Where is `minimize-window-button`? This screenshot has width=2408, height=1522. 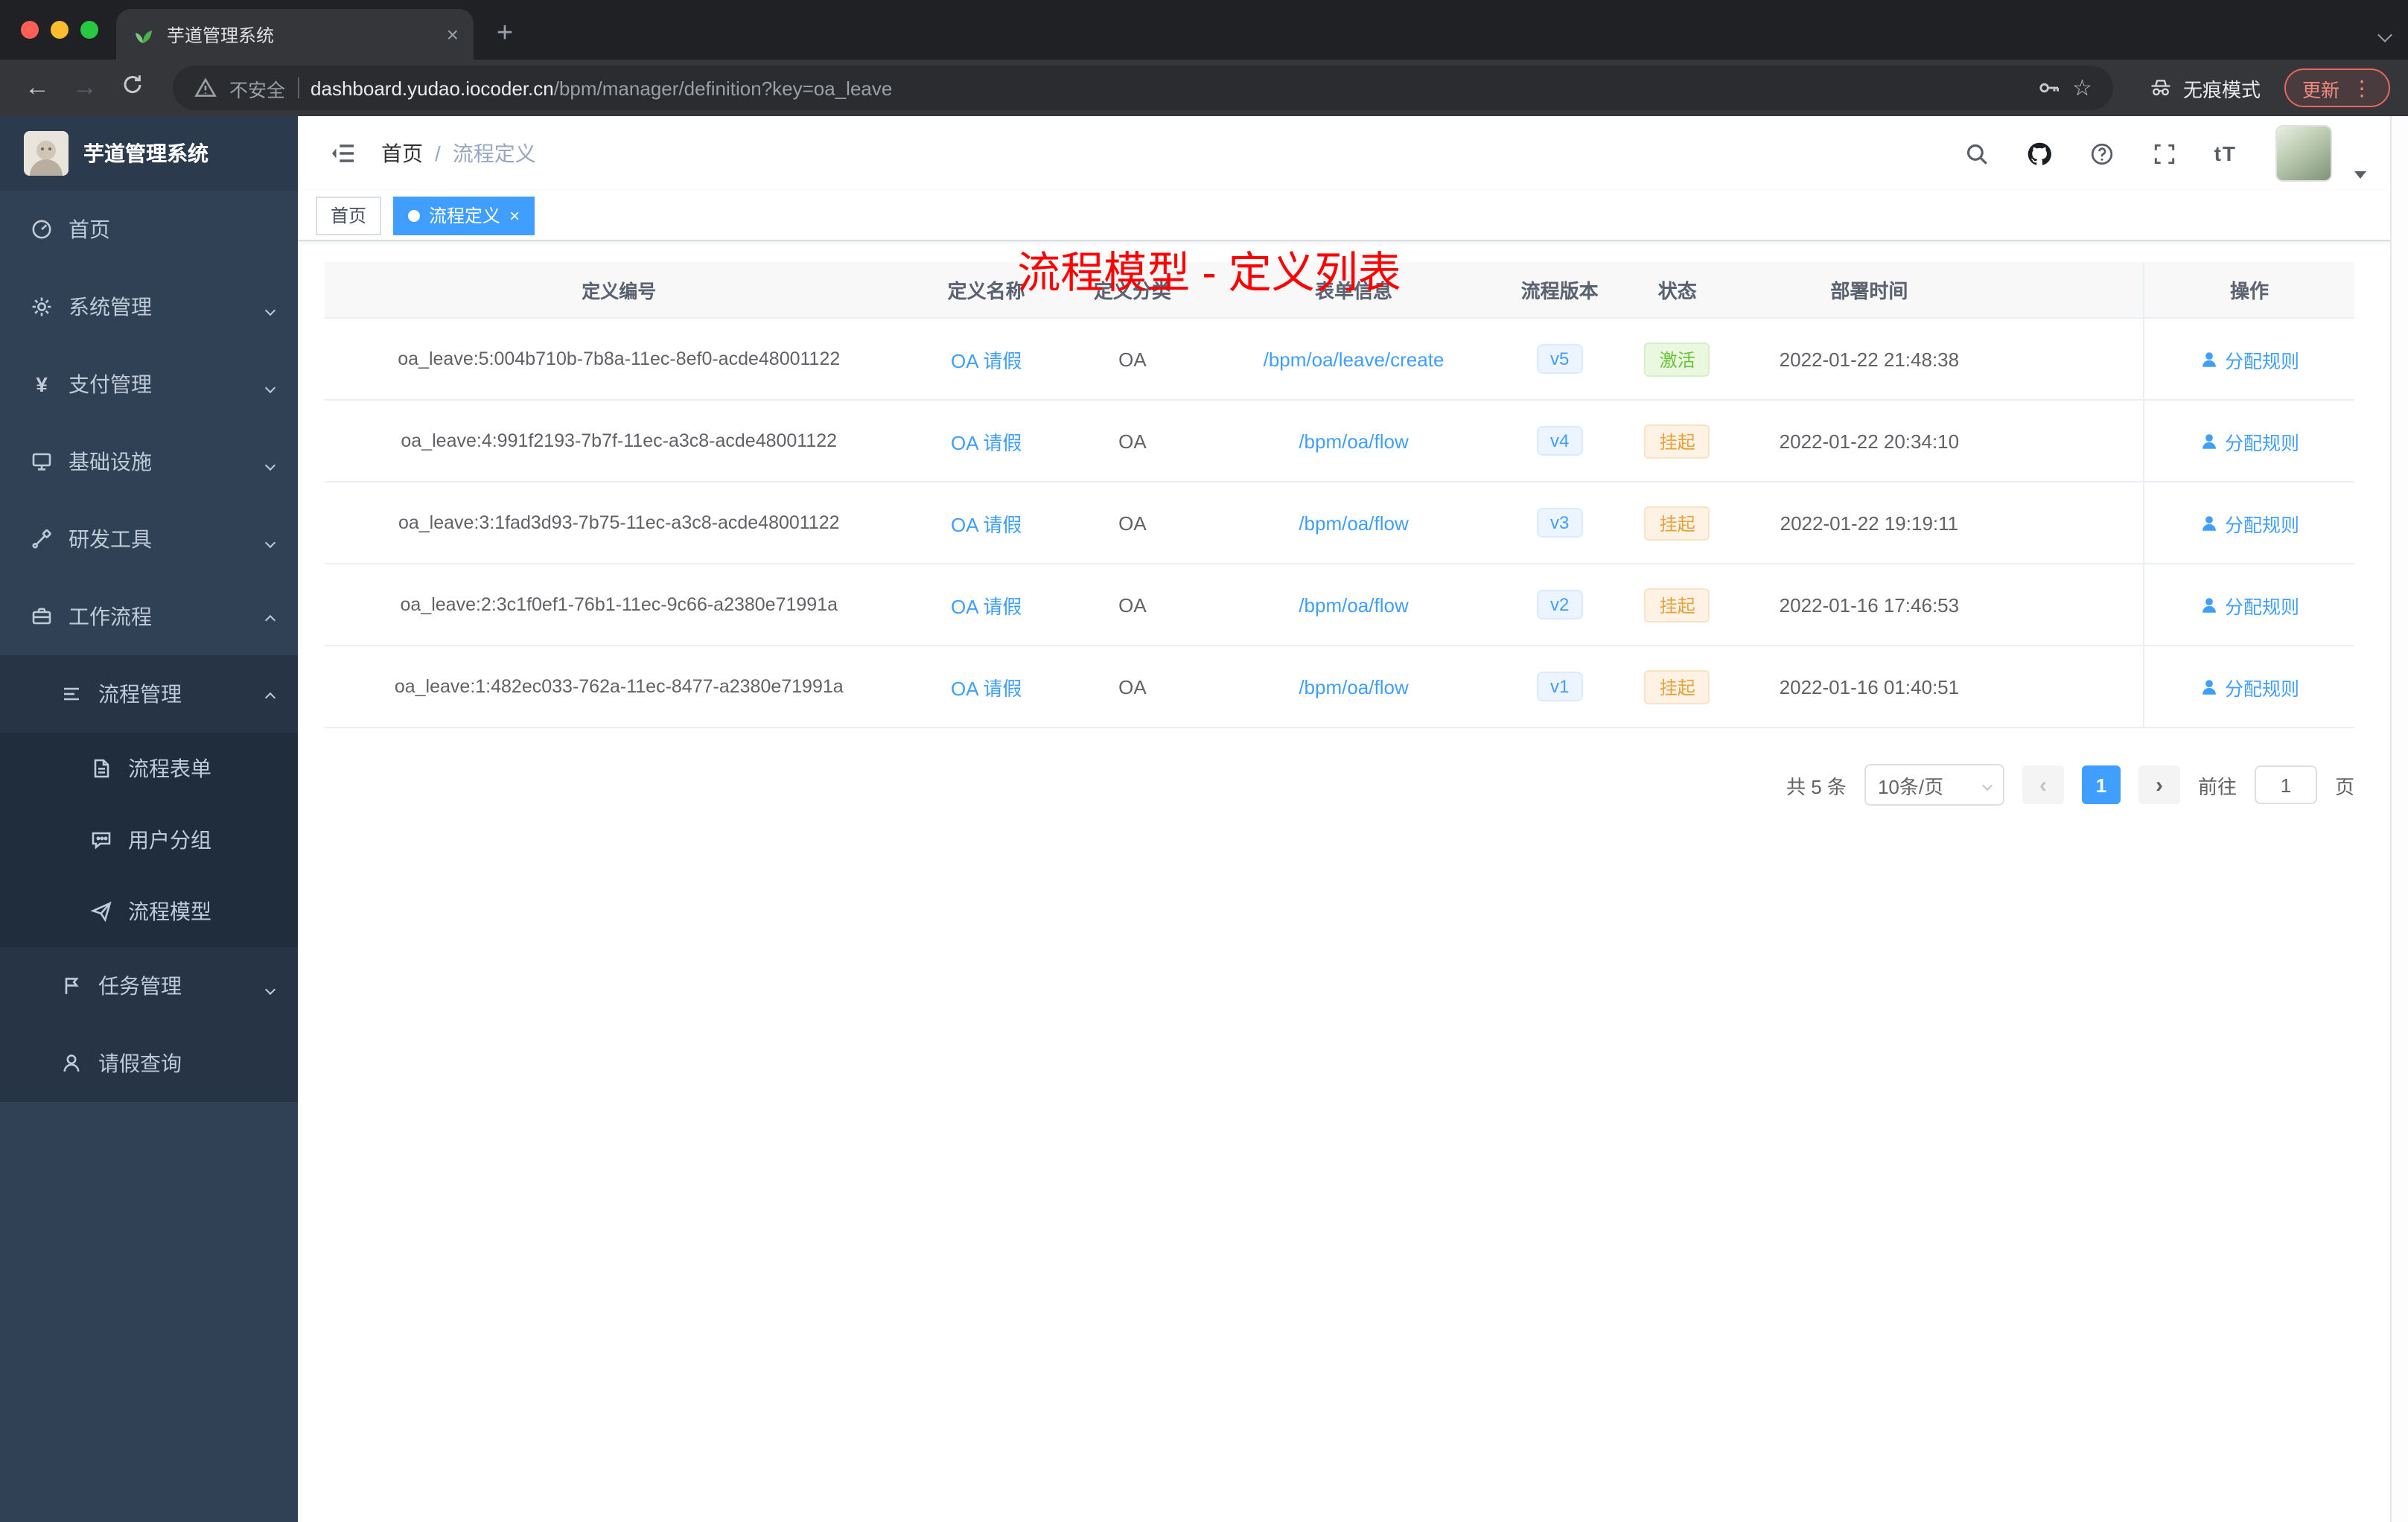 minimize-window-button is located at coordinates (60, 30).